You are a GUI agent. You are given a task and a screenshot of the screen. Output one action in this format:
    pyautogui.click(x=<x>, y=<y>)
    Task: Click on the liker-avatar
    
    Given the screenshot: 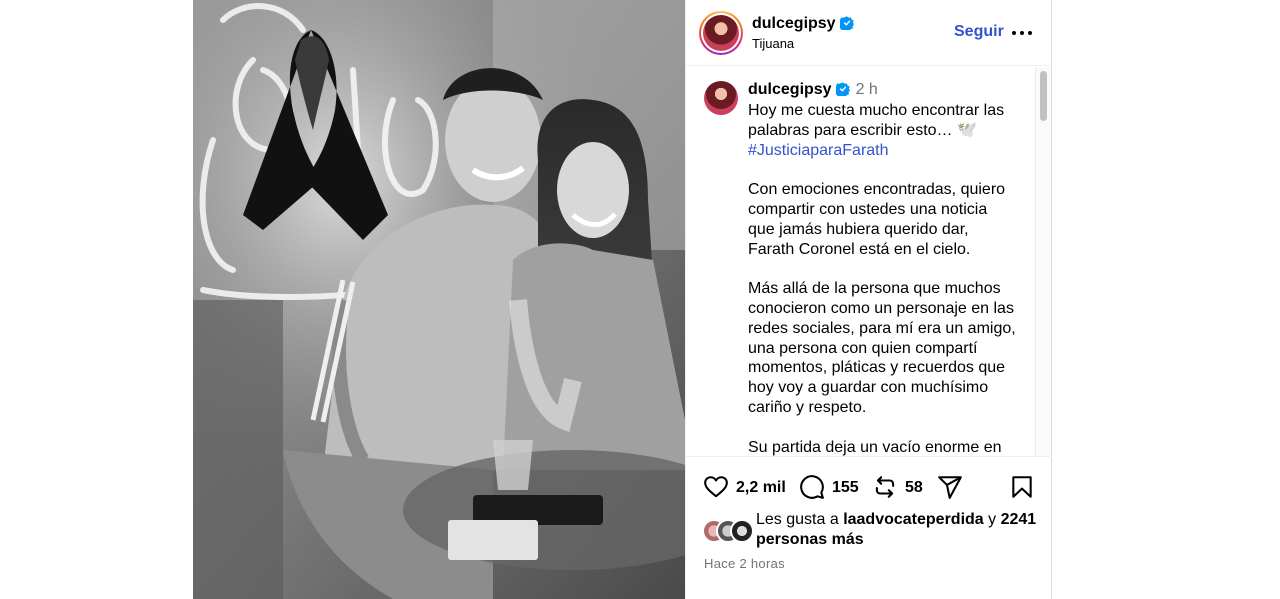 What is the action you would take?
    pyautogui.click(x=742, y=531)
    